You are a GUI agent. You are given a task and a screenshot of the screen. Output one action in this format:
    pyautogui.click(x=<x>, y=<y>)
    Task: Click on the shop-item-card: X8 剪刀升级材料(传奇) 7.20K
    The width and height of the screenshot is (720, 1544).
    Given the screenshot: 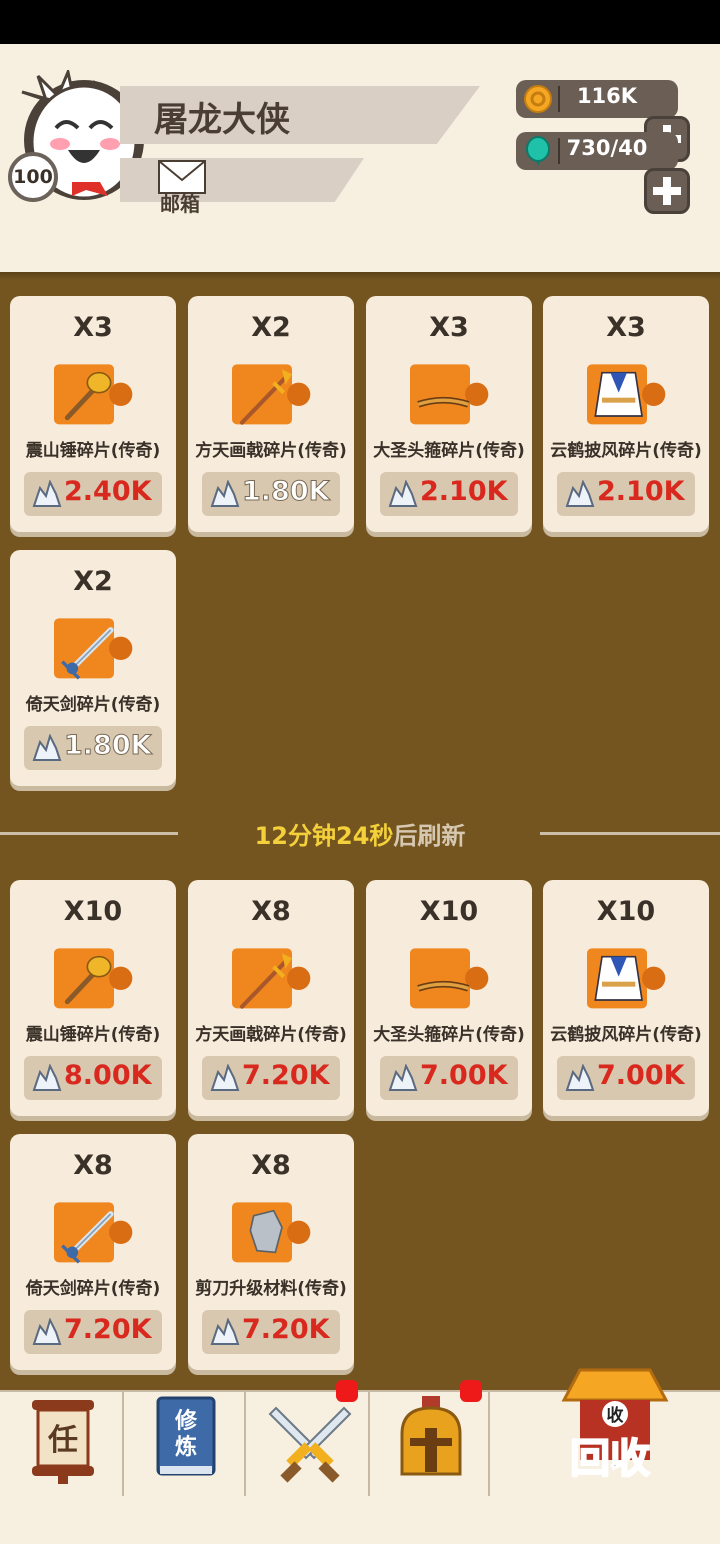 What is the action you would take?
    pyautogui.click(x=271, y=1252)
    